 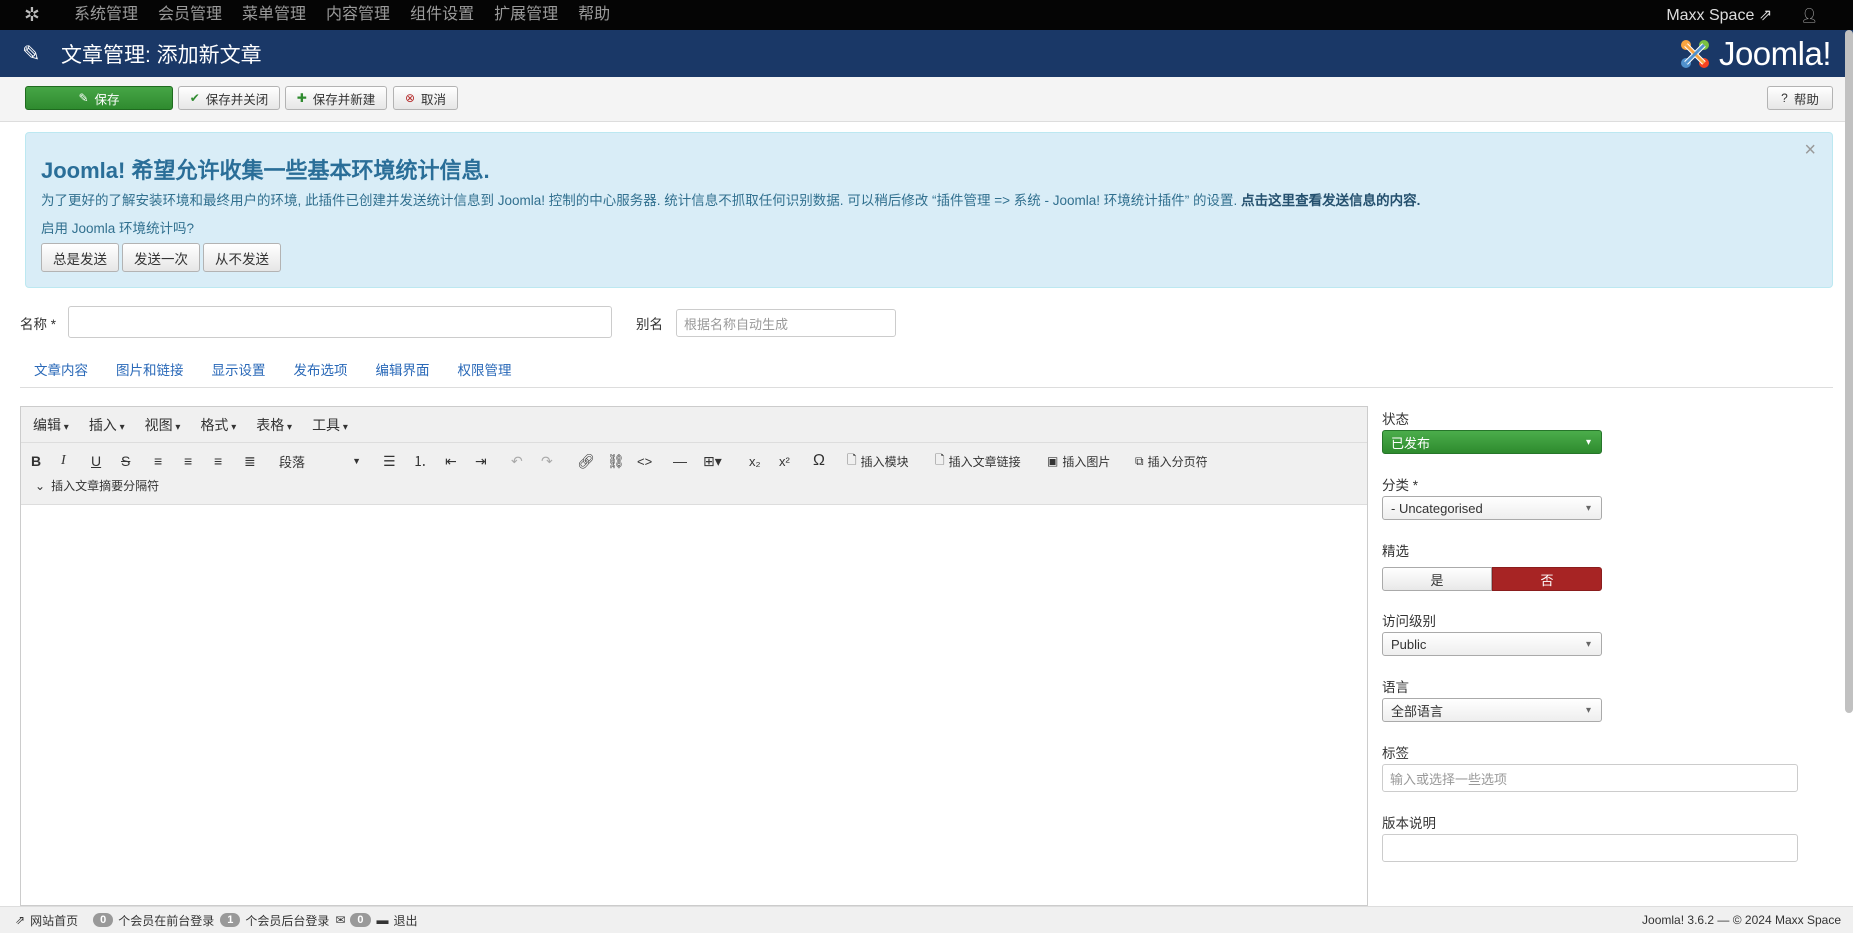 What do you see at coordinates (1547, 579) in the screenshot?
I see `featured-no-button: 否` at bounding box center [1547, 579].